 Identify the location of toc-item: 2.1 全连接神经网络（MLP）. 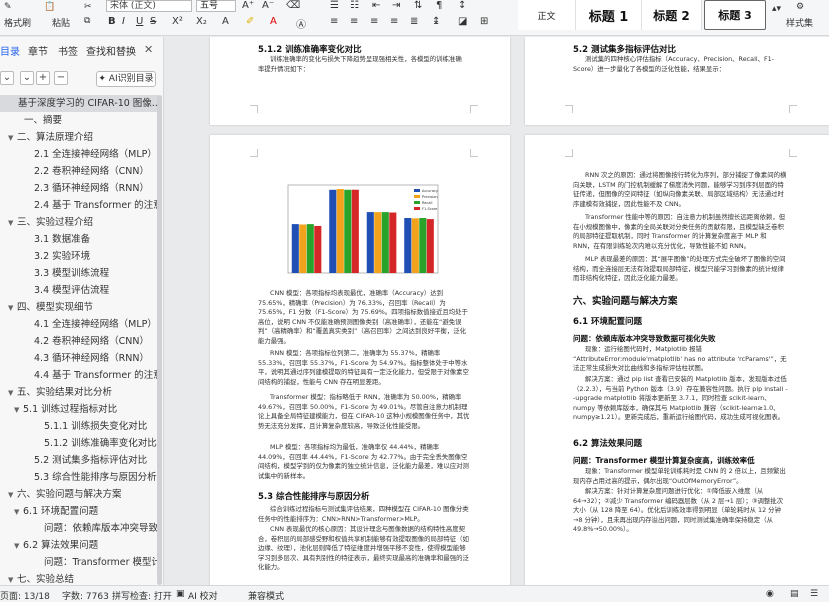
(79, 154).